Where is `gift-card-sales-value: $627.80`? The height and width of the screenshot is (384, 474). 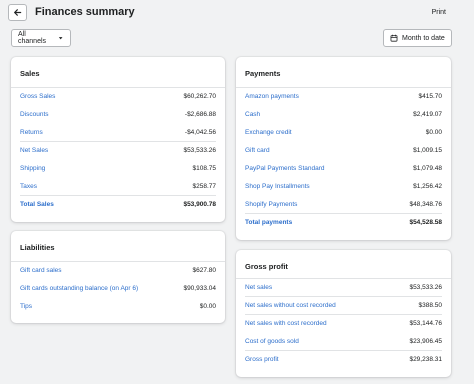 gift-card-sales-value: $627.80 is located at coordinates (204, 270).